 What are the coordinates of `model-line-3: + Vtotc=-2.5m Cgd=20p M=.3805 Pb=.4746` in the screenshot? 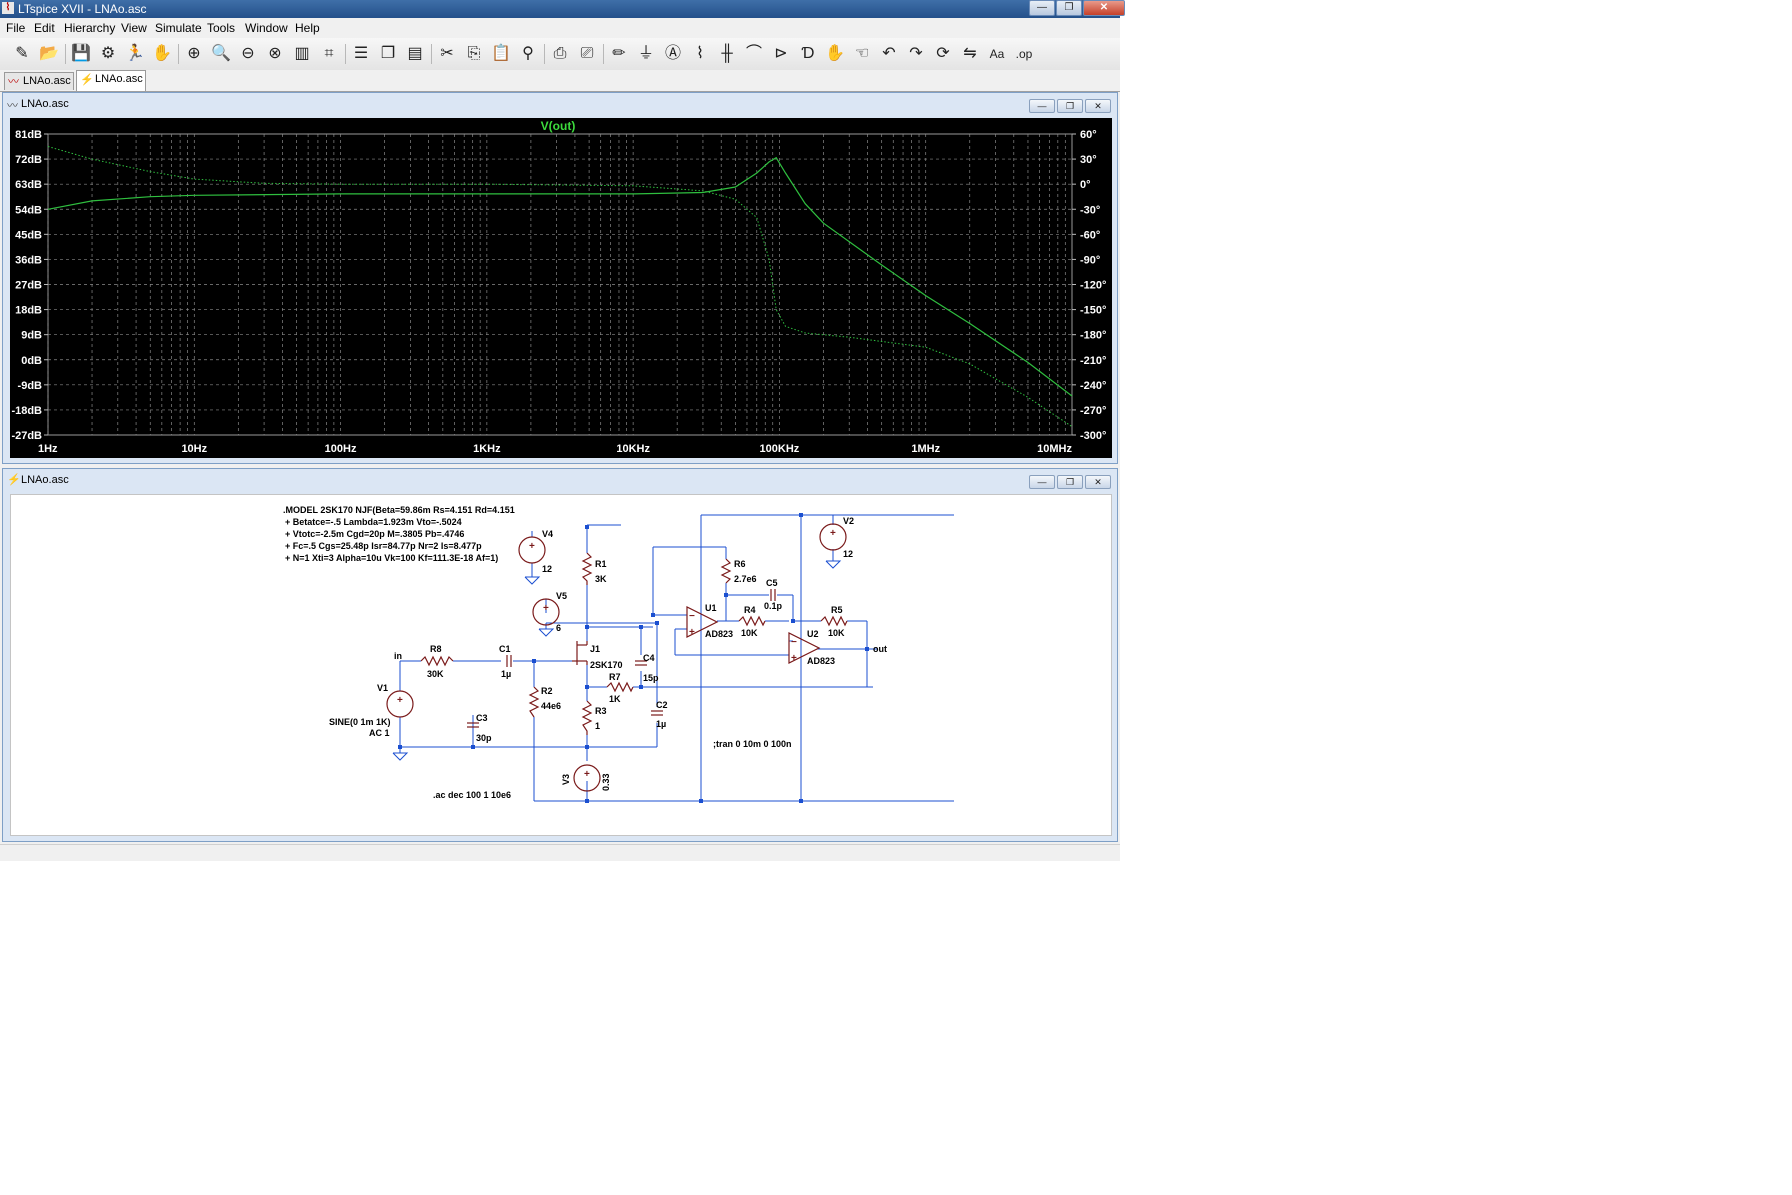 It's located at (374, 534).